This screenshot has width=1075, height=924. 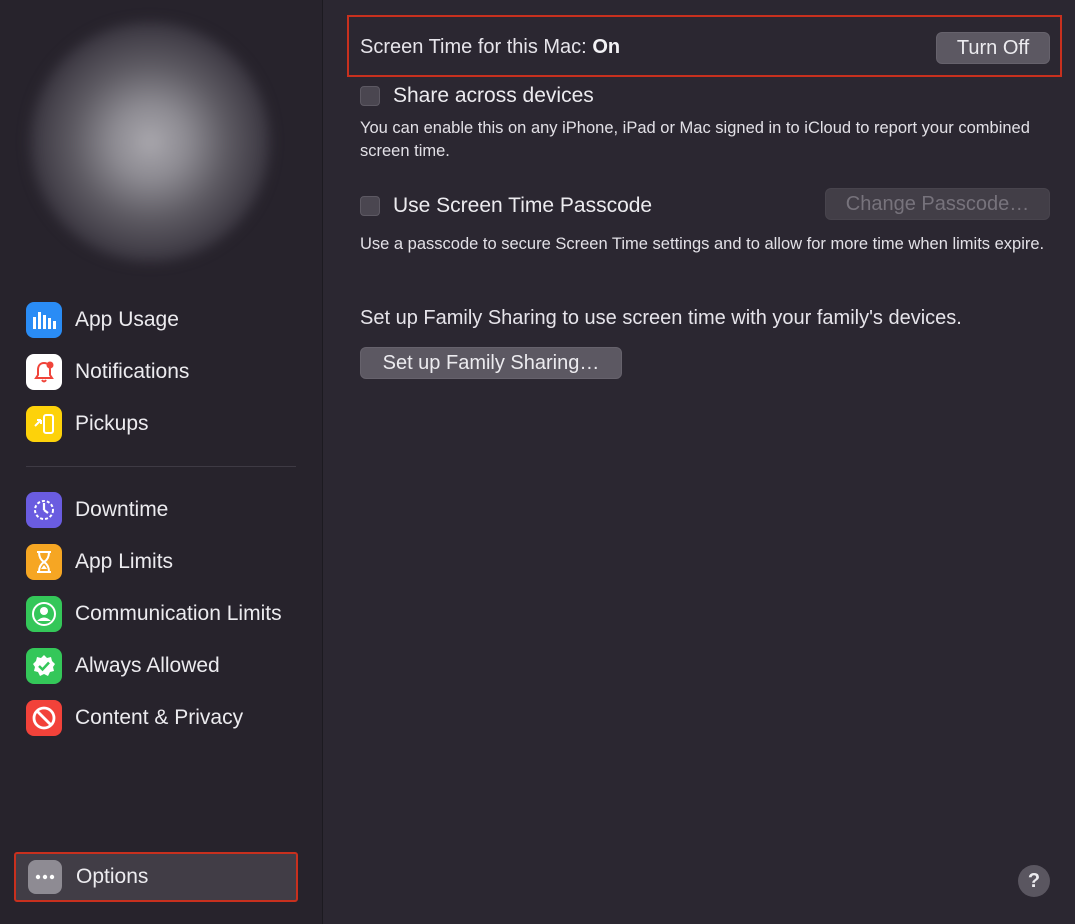 I want to click on help-button: ?, so click(x=1034, y=881).